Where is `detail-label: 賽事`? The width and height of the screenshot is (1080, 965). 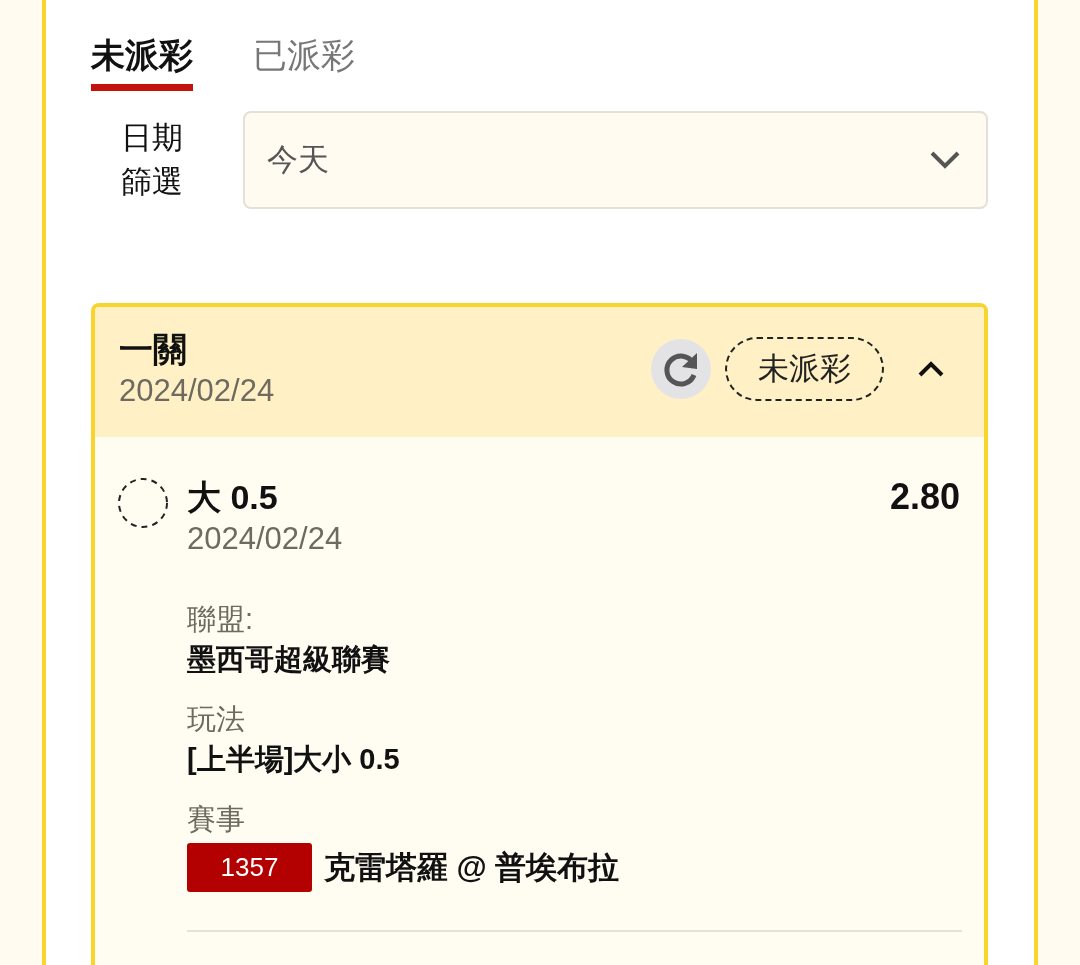
detail-label: 賽事 is located at coordinates (216, 819).